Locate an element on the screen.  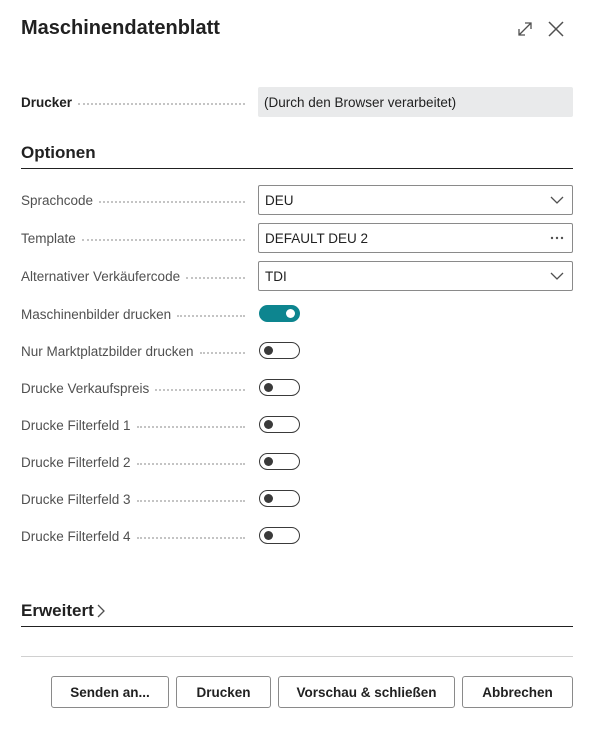
expand-icon is located at coordinates (525, 29).